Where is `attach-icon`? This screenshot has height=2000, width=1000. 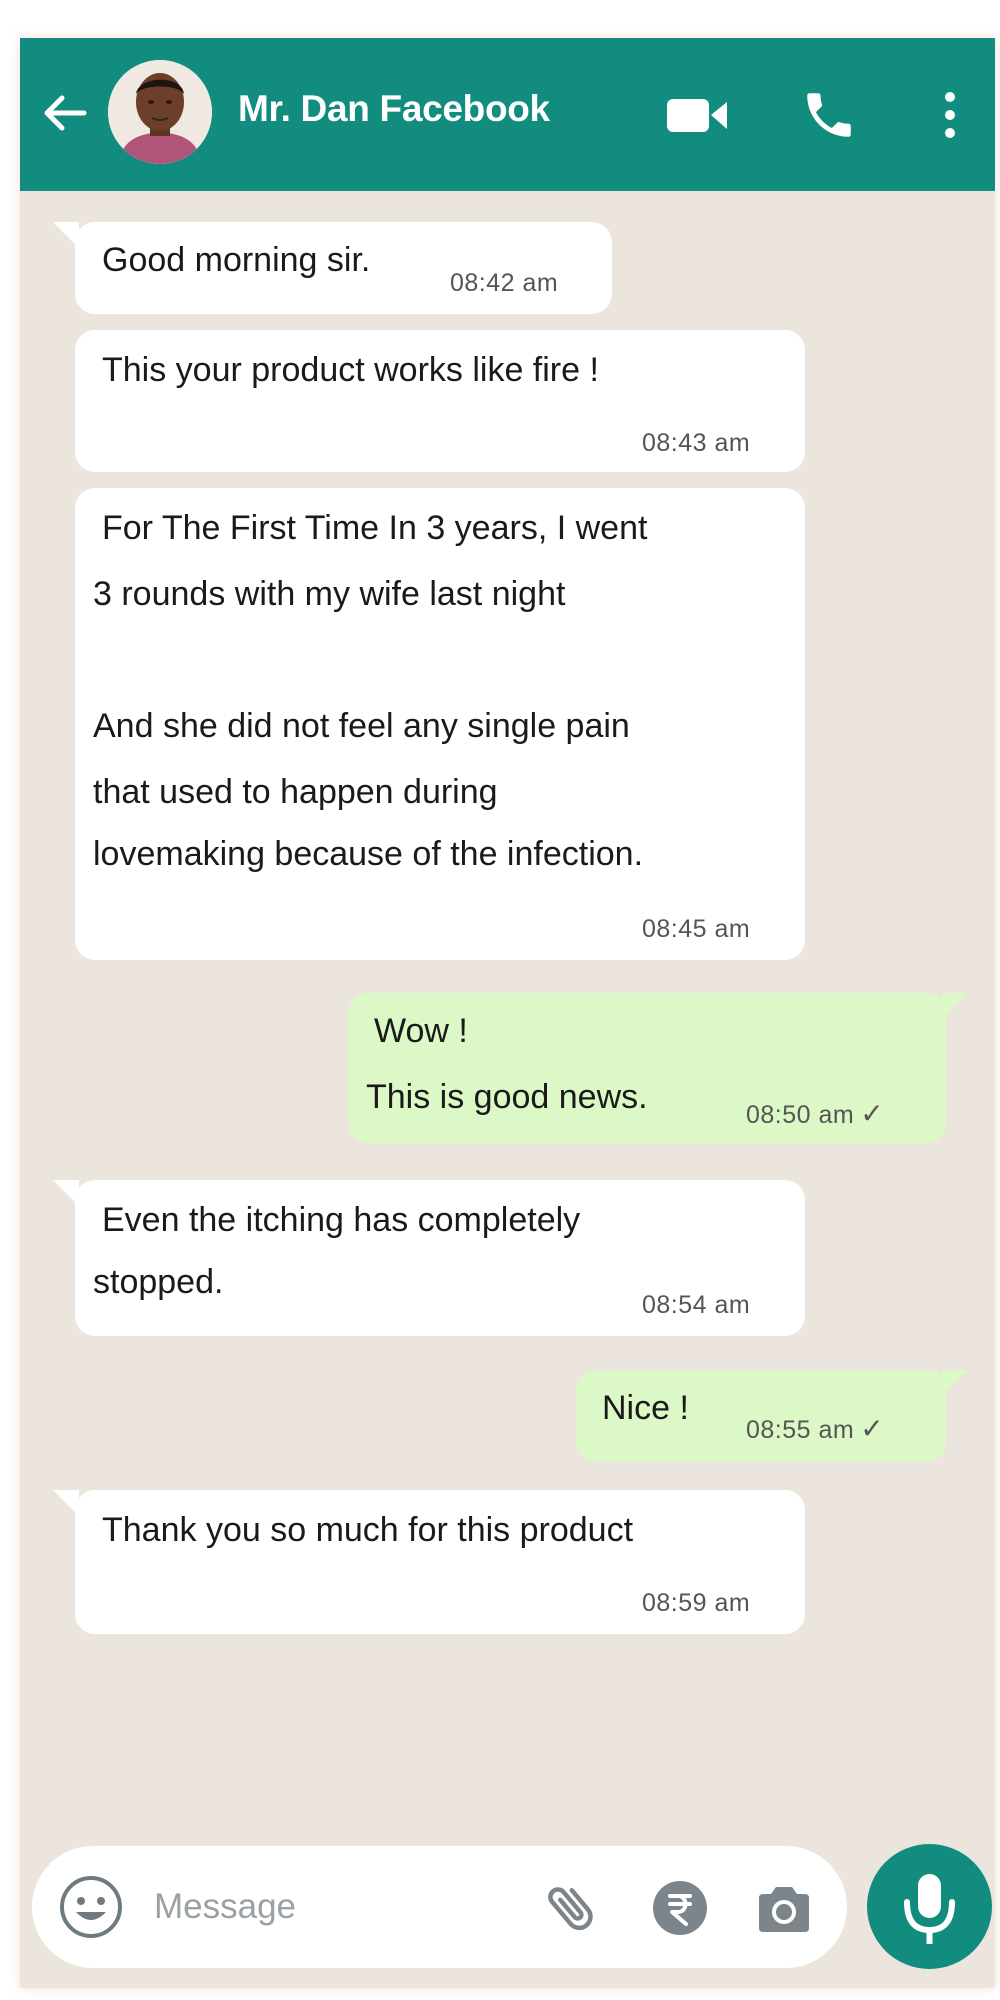 attach-icon is located at coordinates (572, 1908).